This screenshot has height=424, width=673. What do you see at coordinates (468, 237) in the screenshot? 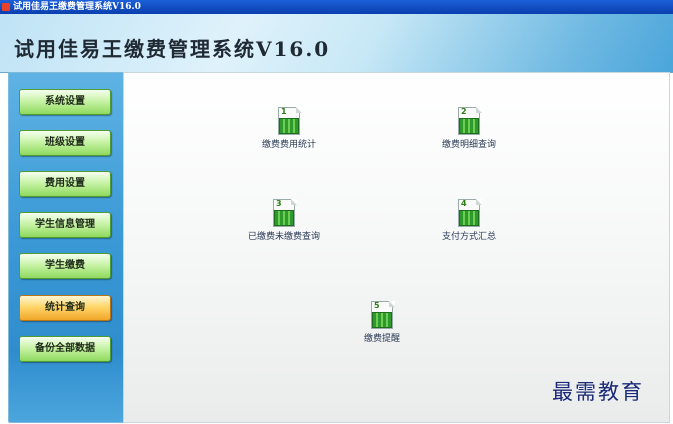
I see `tile-label: 支付方式汇总` at bounding box center [468, 237].